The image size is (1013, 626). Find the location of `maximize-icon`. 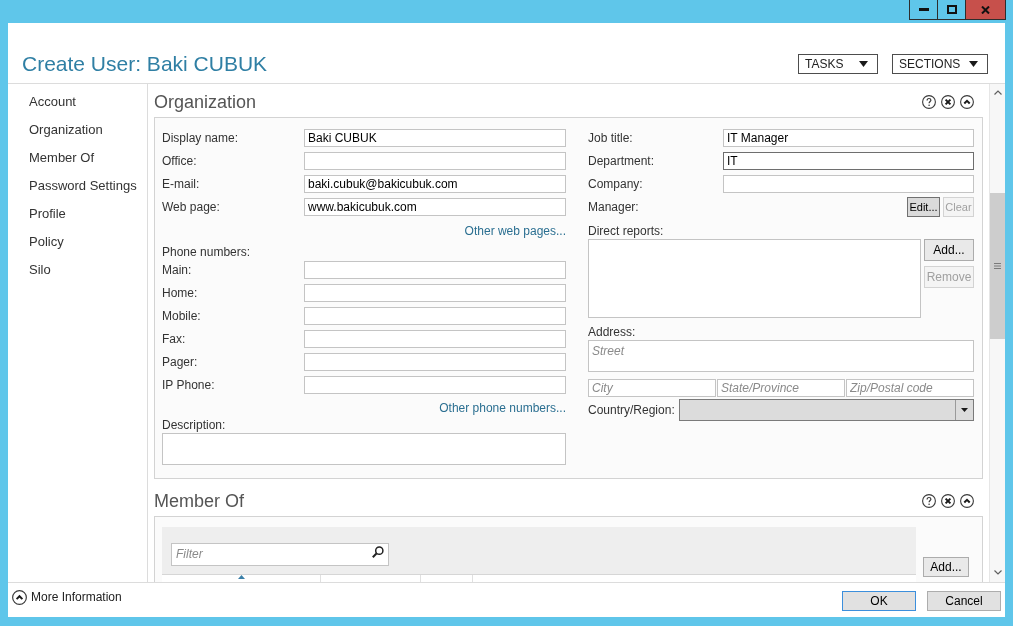

maximize-icon is located at coordinates (951, 9).